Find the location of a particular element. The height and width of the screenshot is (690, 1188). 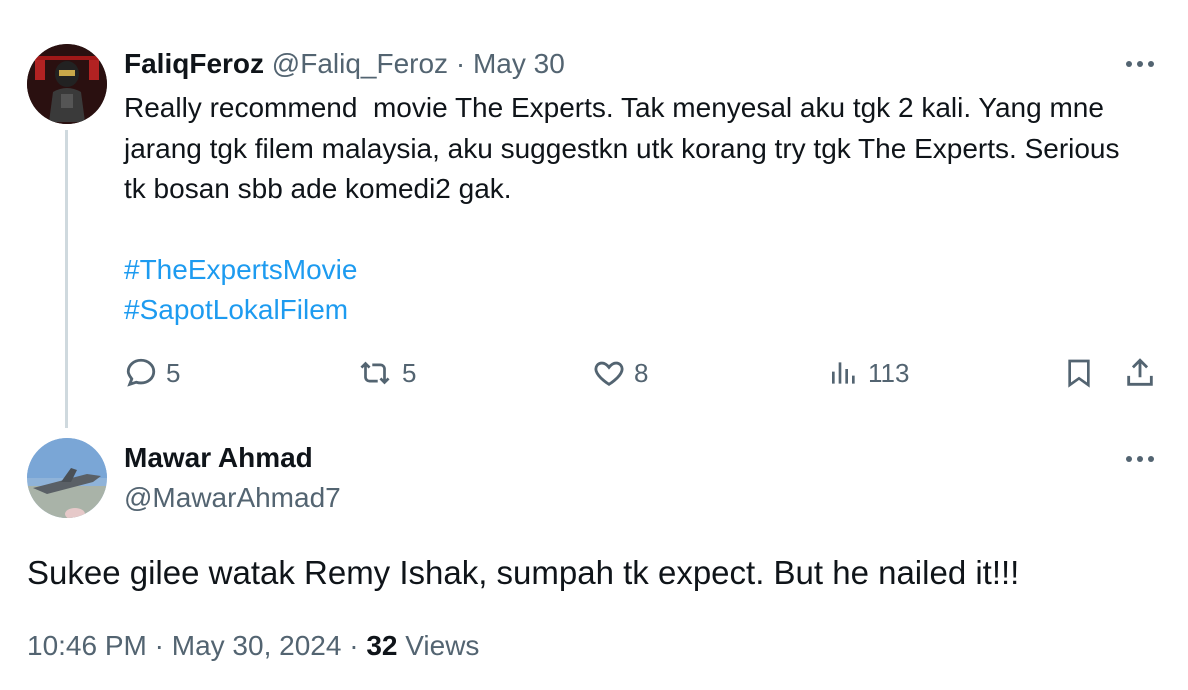

views-label: Views is located at coordinates (442, 645).